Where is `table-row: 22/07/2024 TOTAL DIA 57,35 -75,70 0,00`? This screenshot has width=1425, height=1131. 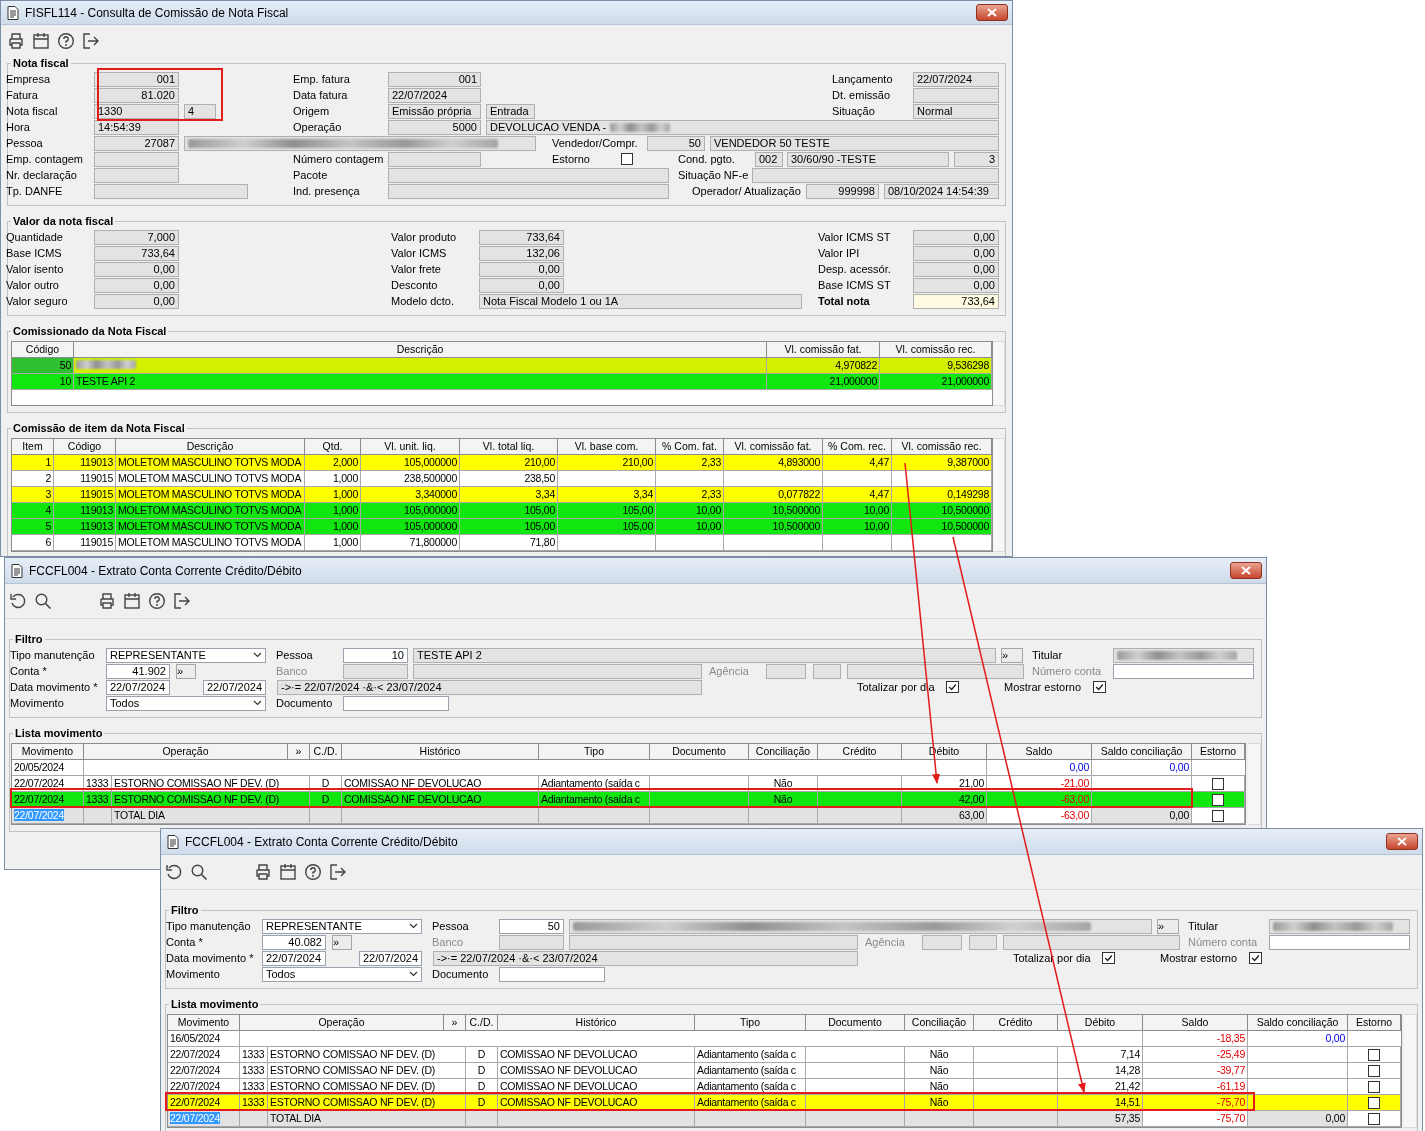 table-row: 22/07/2024 TOTAL DIA 57,35 -75,70 0,00 is located at coordinates (784, 1119).